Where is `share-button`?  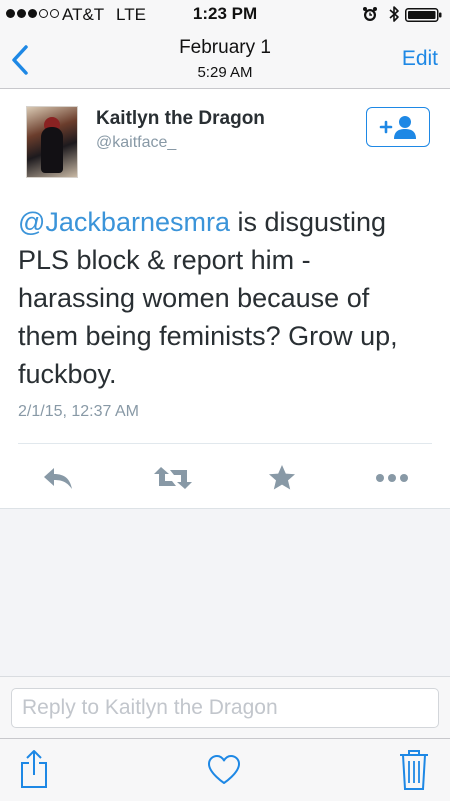
share-button is located at coordinates (34, 771).